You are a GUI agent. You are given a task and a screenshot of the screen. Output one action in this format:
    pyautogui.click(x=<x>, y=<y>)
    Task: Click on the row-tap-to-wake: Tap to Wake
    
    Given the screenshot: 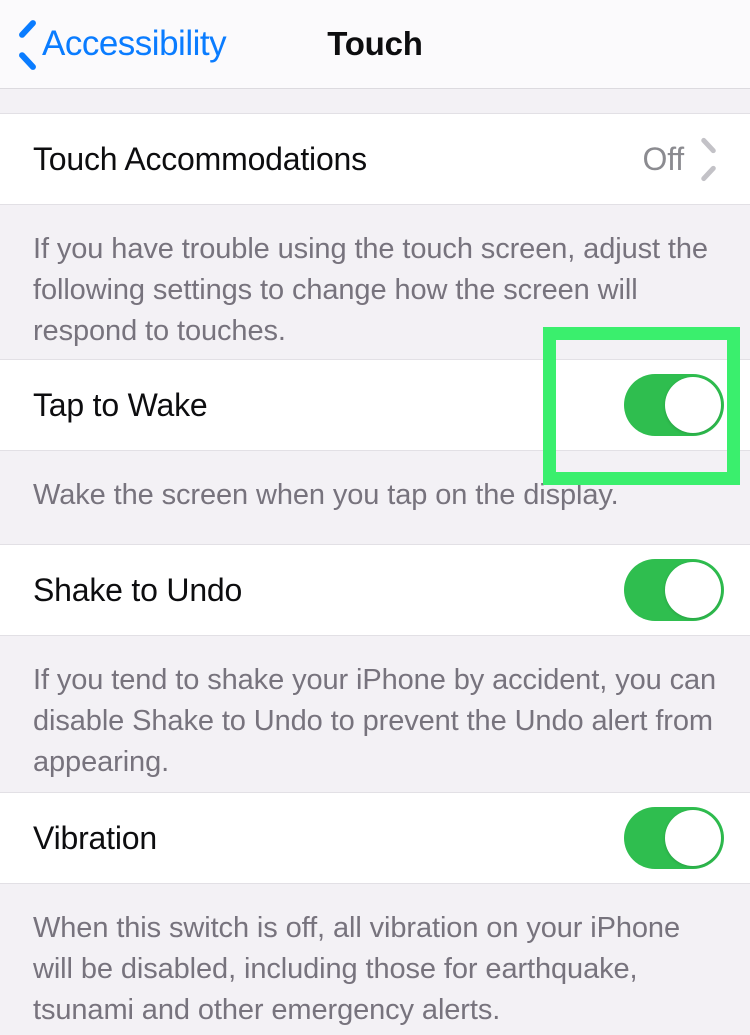 What is the action you would take?
    pyautogui.click(x=375, y=405)
    